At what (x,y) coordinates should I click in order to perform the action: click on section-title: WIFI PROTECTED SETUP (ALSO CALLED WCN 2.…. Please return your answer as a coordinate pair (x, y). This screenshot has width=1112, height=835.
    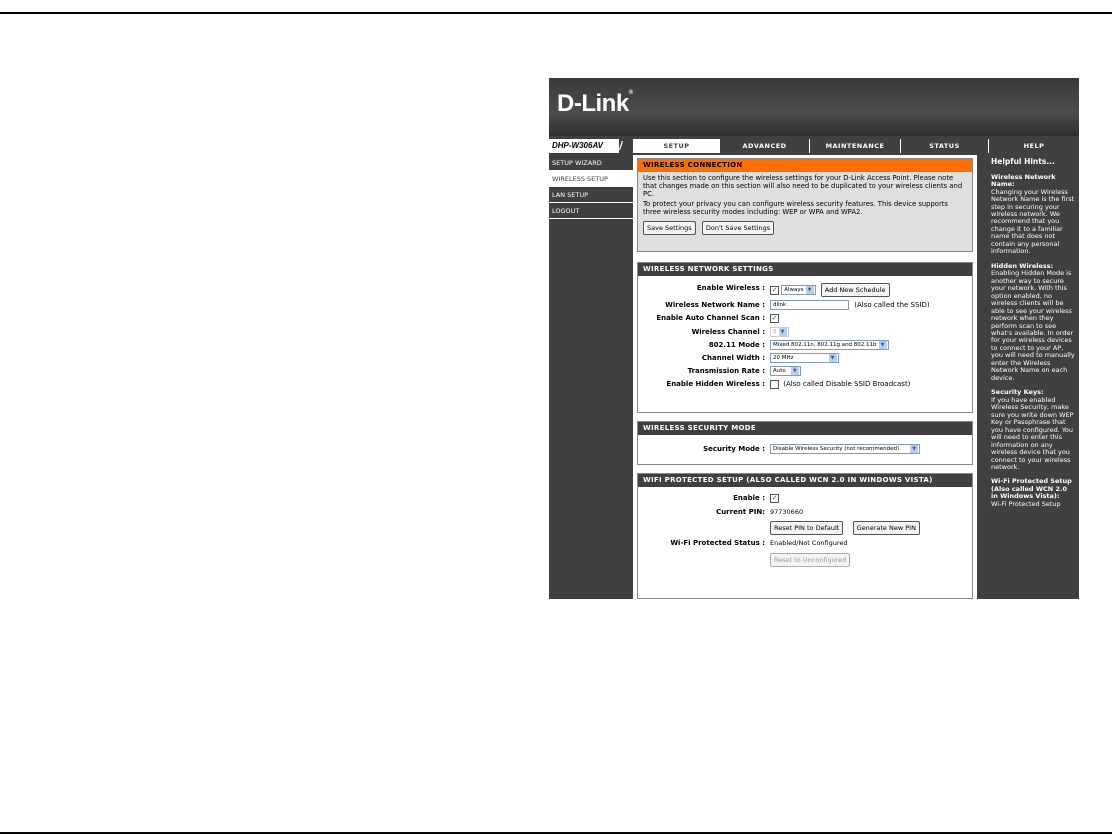
    Looking at the image, I should click on (805, 480).